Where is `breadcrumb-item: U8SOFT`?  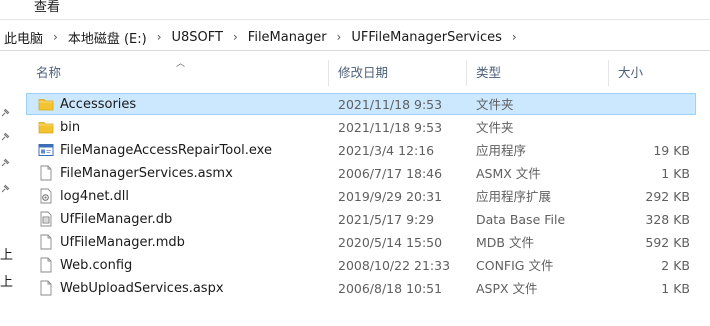
breadcrumb-item: U8SOFT is located at coordinates (197, 37).